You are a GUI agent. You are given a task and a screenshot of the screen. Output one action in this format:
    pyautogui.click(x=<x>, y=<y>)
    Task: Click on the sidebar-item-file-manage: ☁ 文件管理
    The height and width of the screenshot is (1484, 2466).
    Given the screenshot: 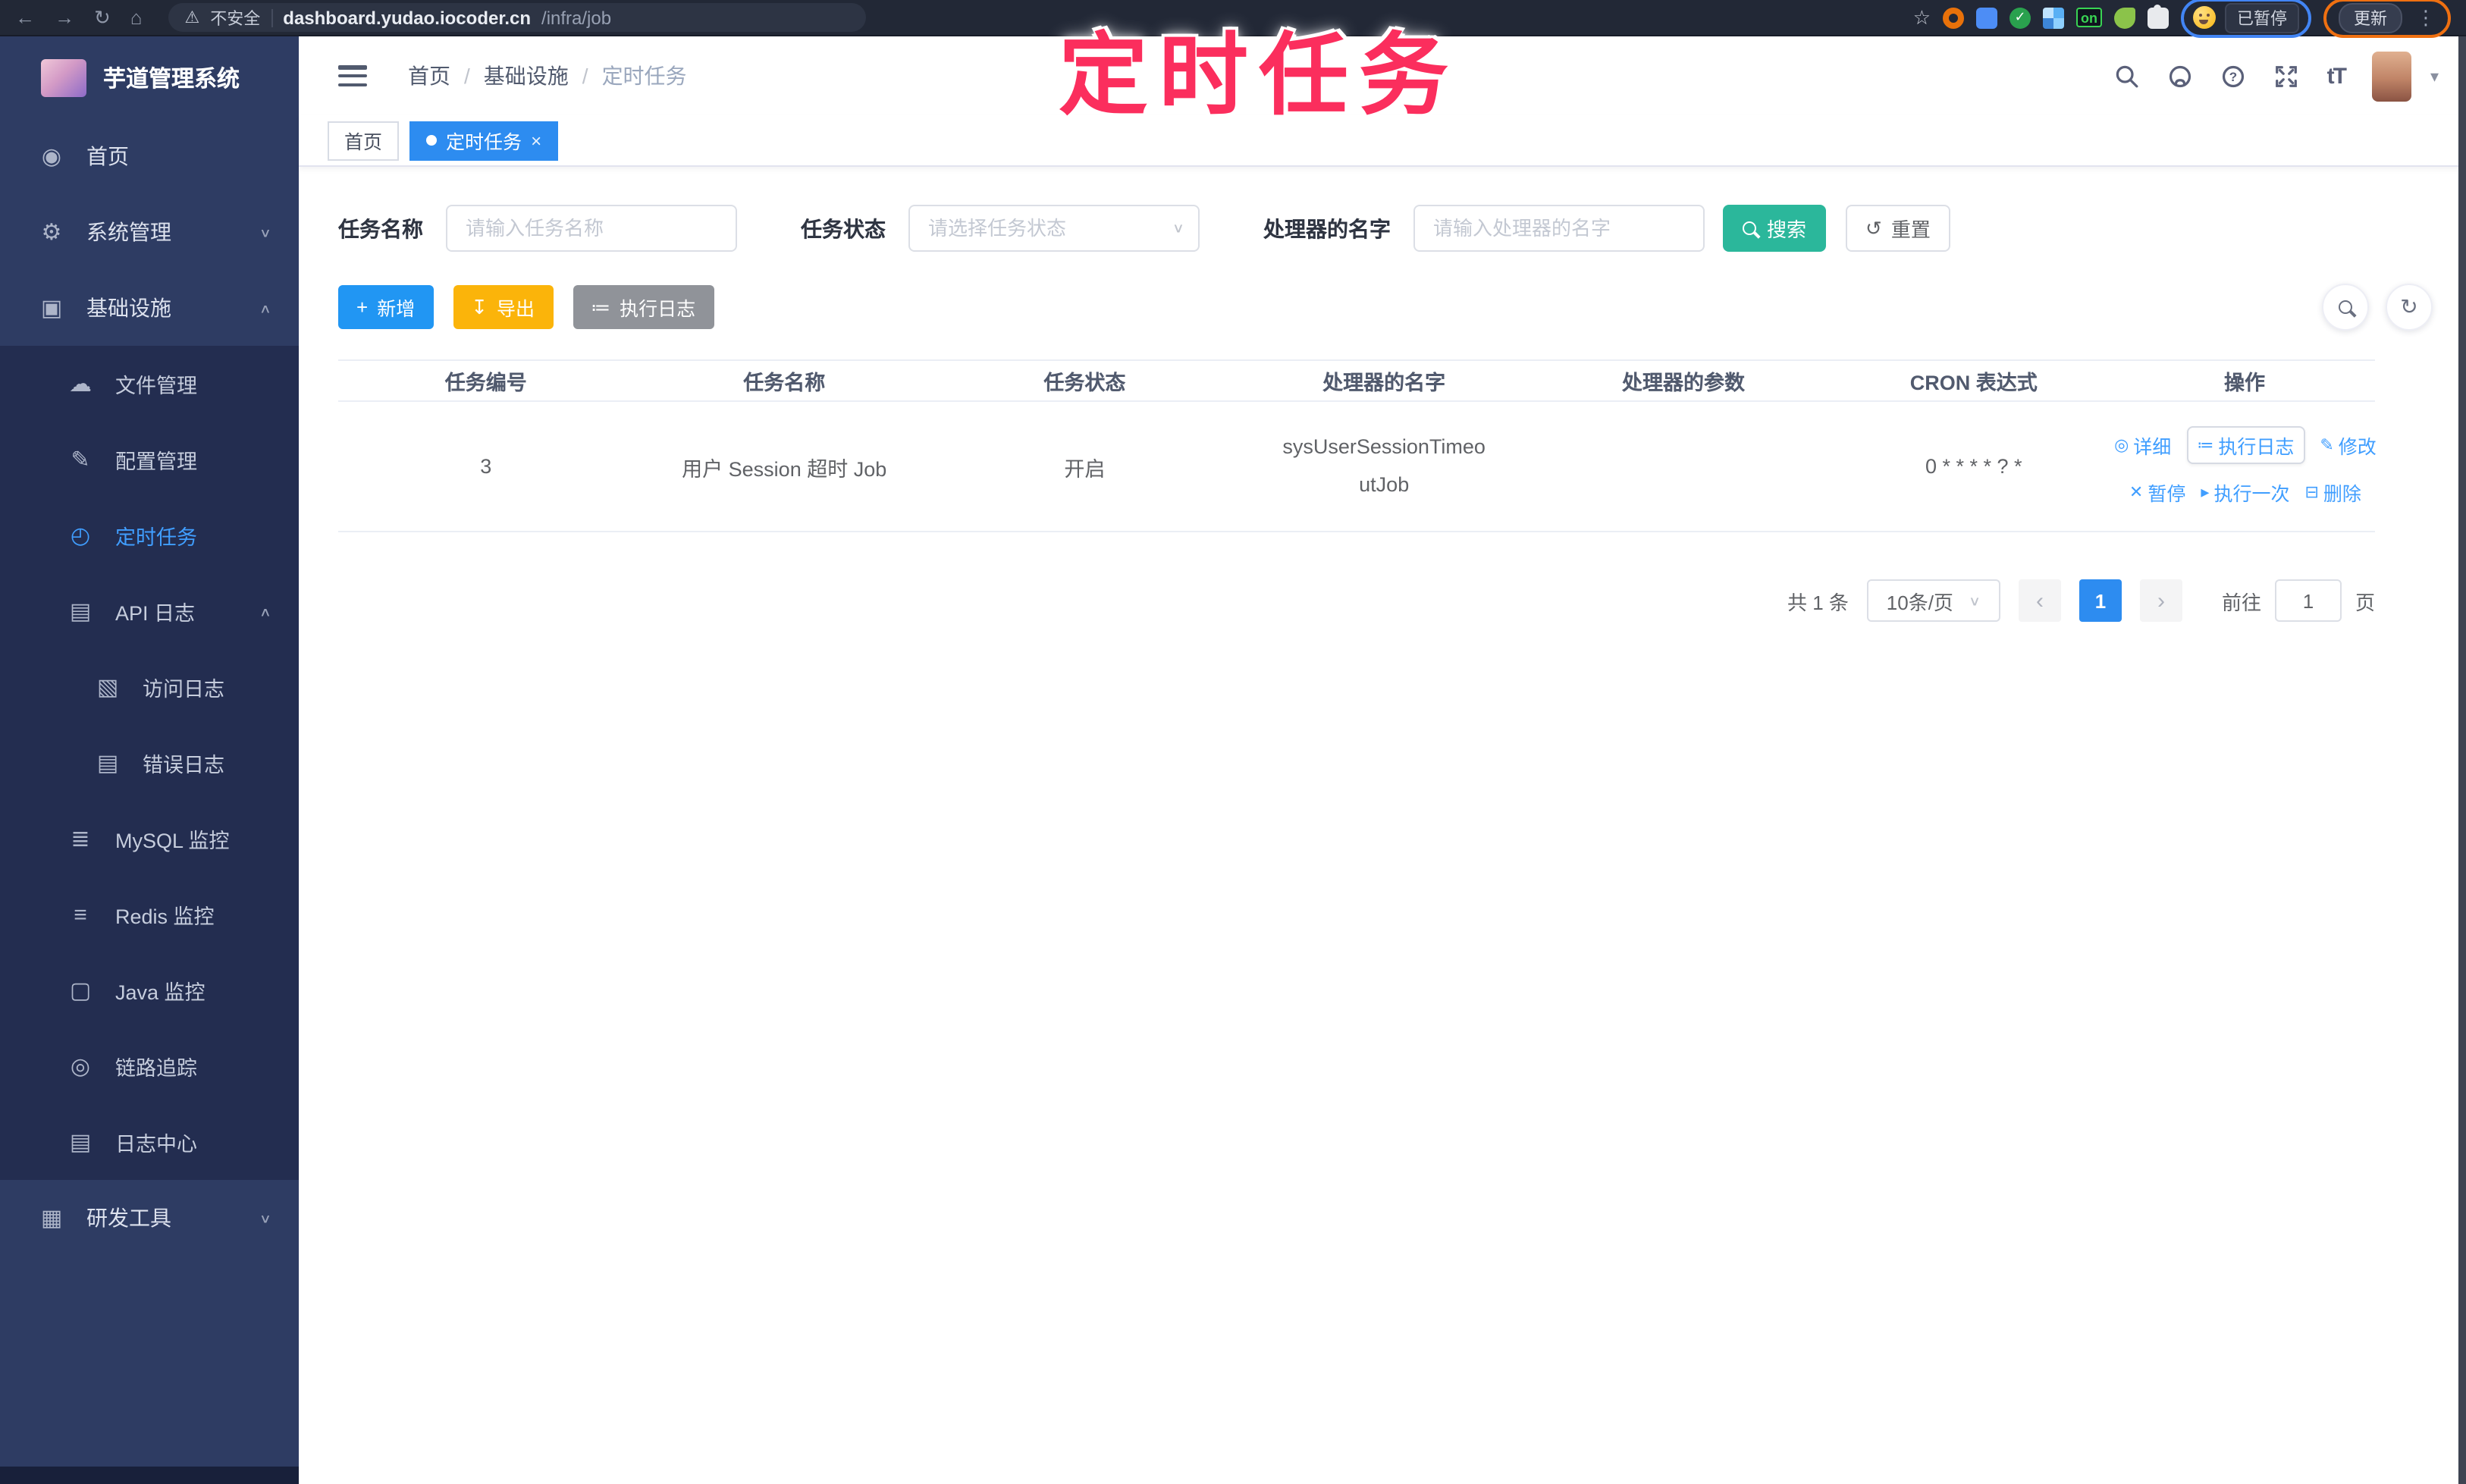 What is the action you would take?
    pyautogui.click(x=149, y=384)
    